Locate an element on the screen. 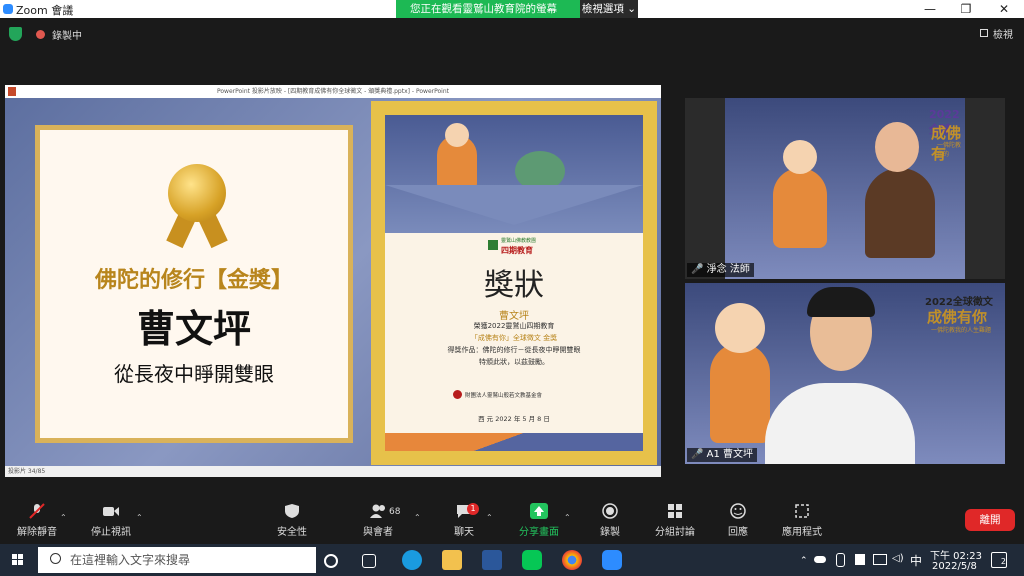 This screenshot has width=1024, height=576. org-logo-icon is located at coordinates (493, 245).